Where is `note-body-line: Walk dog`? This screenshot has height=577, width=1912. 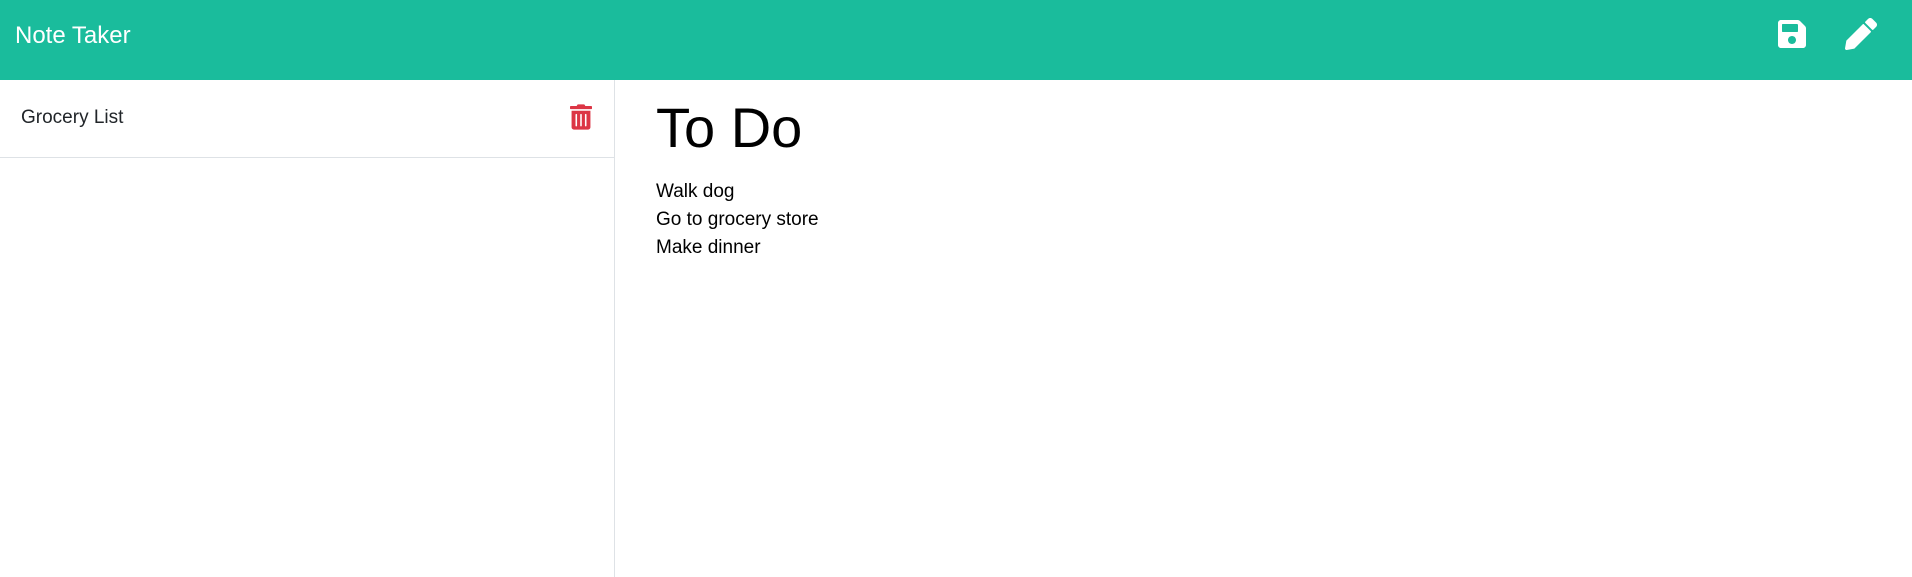
note-body-line: Walk dog is located at coordinates (695, 191).